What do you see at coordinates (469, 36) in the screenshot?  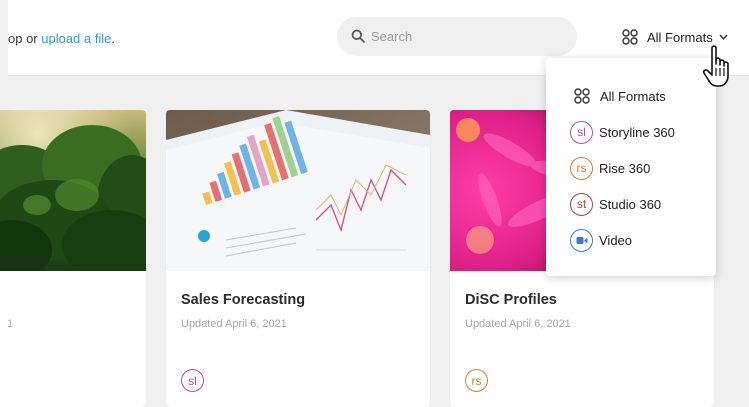 I see `search-input` at bounding box center [469, 36].